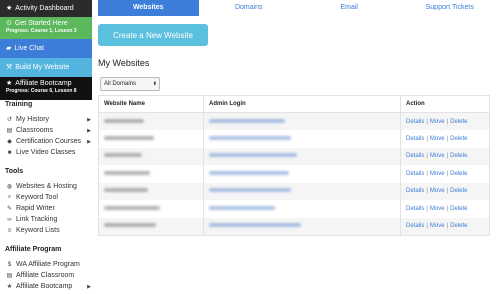 Image resolution: width=500 pixels, height=294 pixels. I want to click on tab-bar: Websites Domains Email Support Tickets, so click(299, 8).